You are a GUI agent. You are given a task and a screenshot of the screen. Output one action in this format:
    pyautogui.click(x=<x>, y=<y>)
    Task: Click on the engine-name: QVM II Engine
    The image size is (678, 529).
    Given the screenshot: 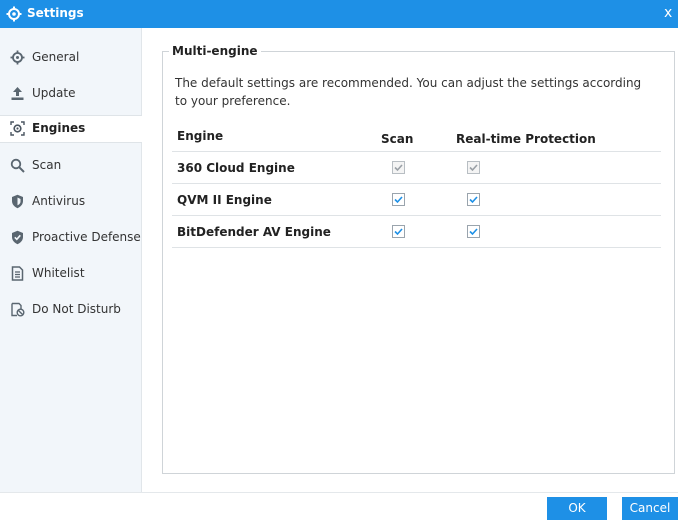 What is the action you would take?
    pyautogui.click(x=224, y=200)
    